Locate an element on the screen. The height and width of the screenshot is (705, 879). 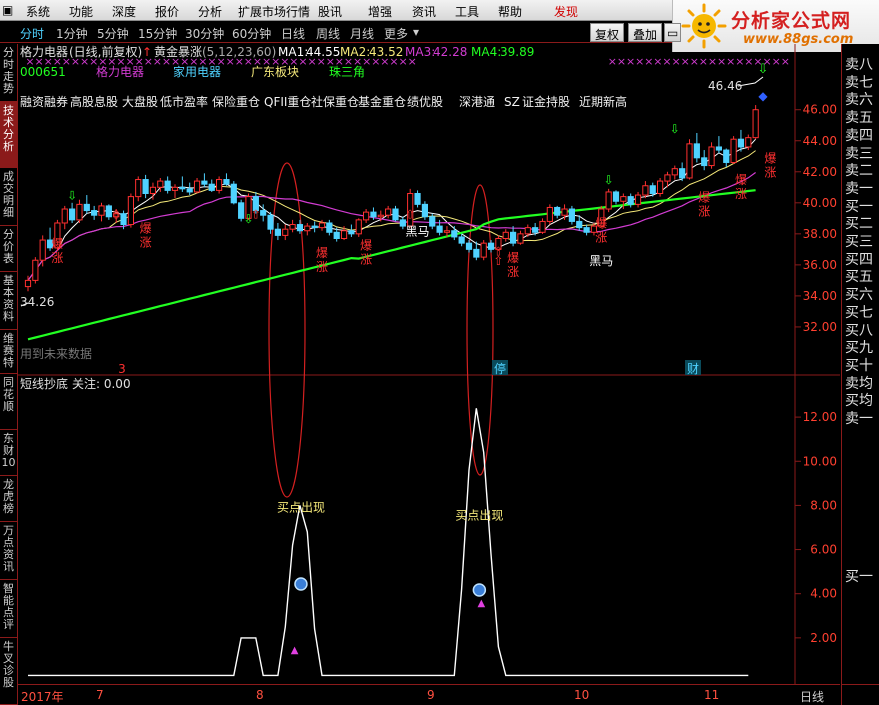
sidebar-item-profile: 基本资料 is located at coordinates (8, 301).